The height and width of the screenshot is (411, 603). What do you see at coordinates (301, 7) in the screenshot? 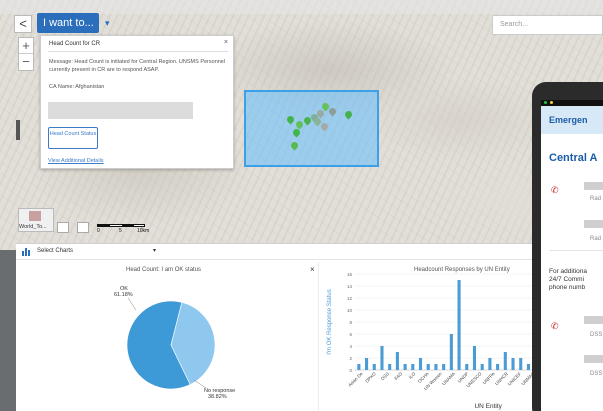
I see `browser-top-strip` at bounding box center [301, 7].